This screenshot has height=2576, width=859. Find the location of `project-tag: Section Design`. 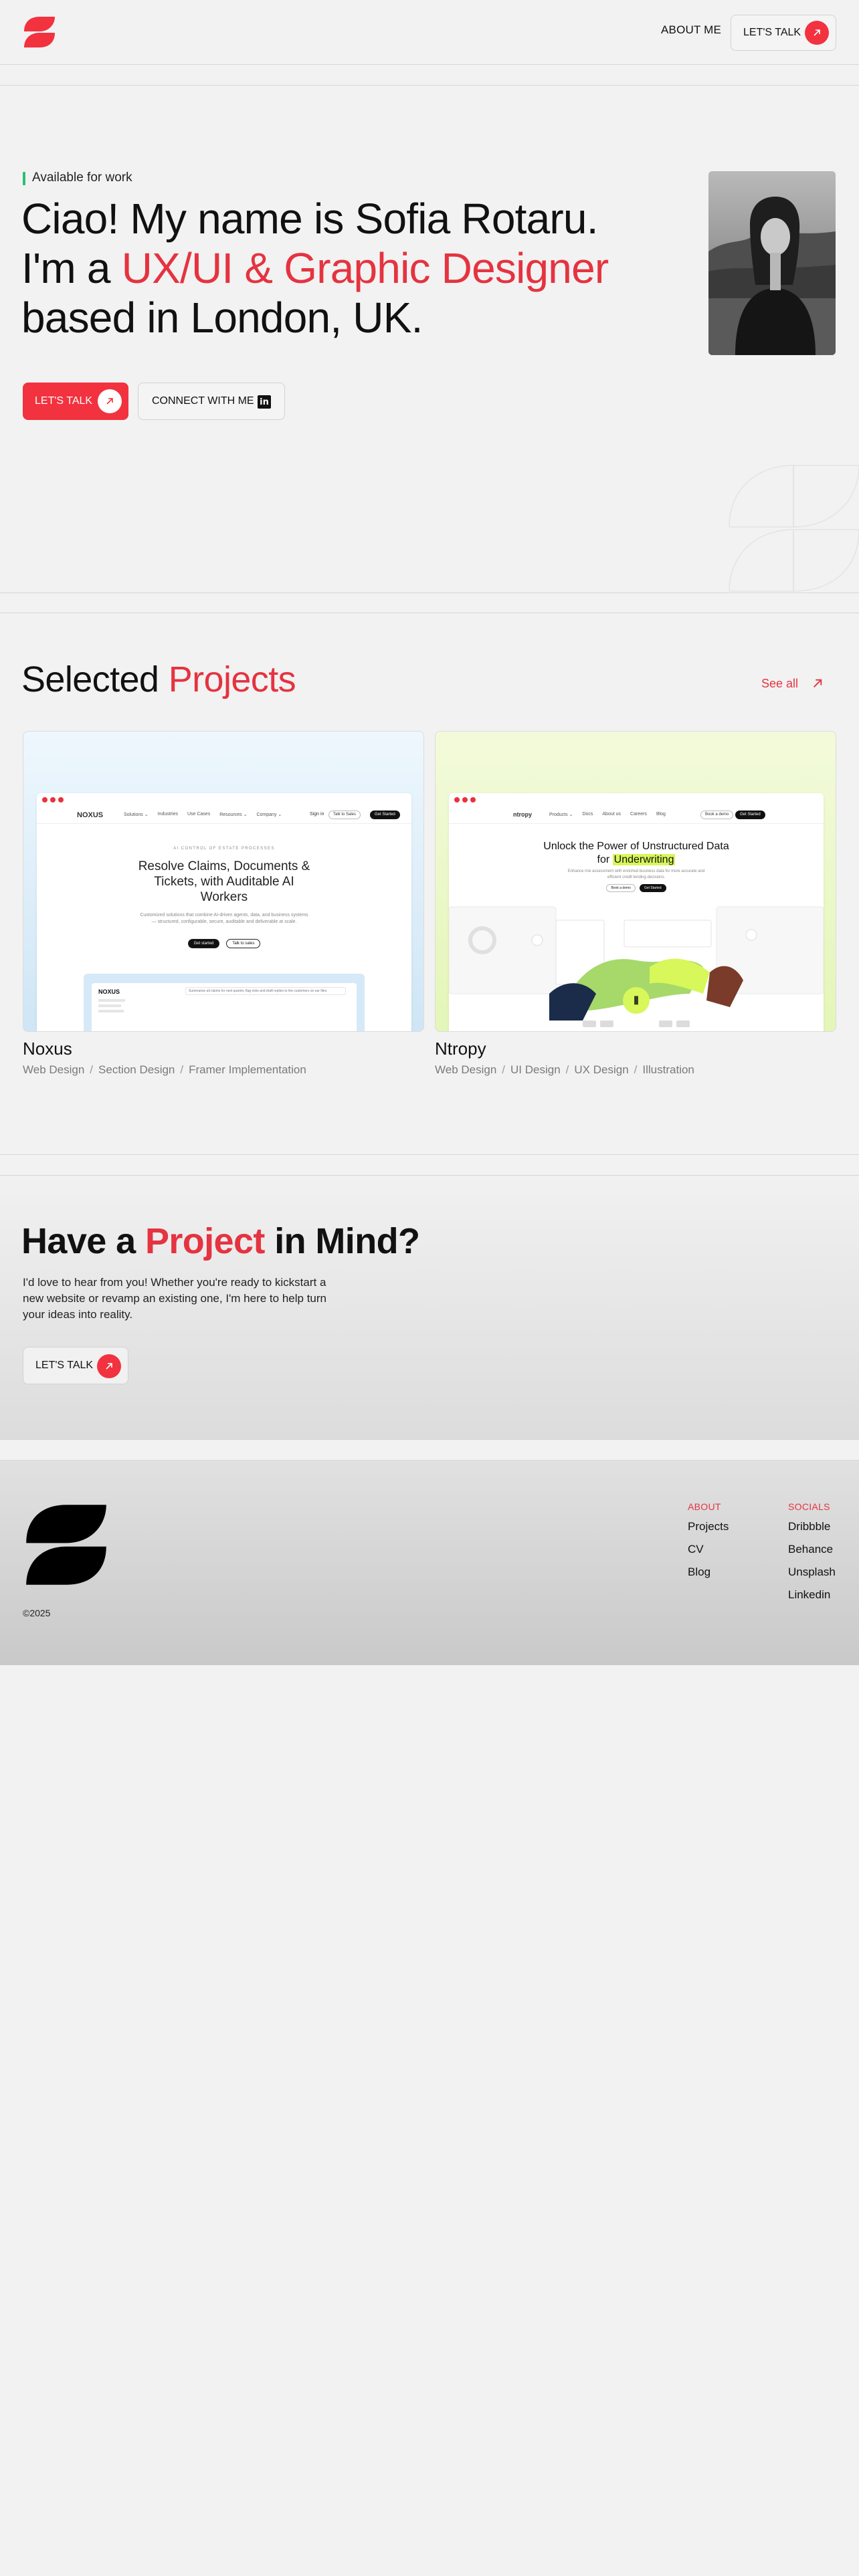

project-tag: Section Design is located at coordinates (136, 1069).